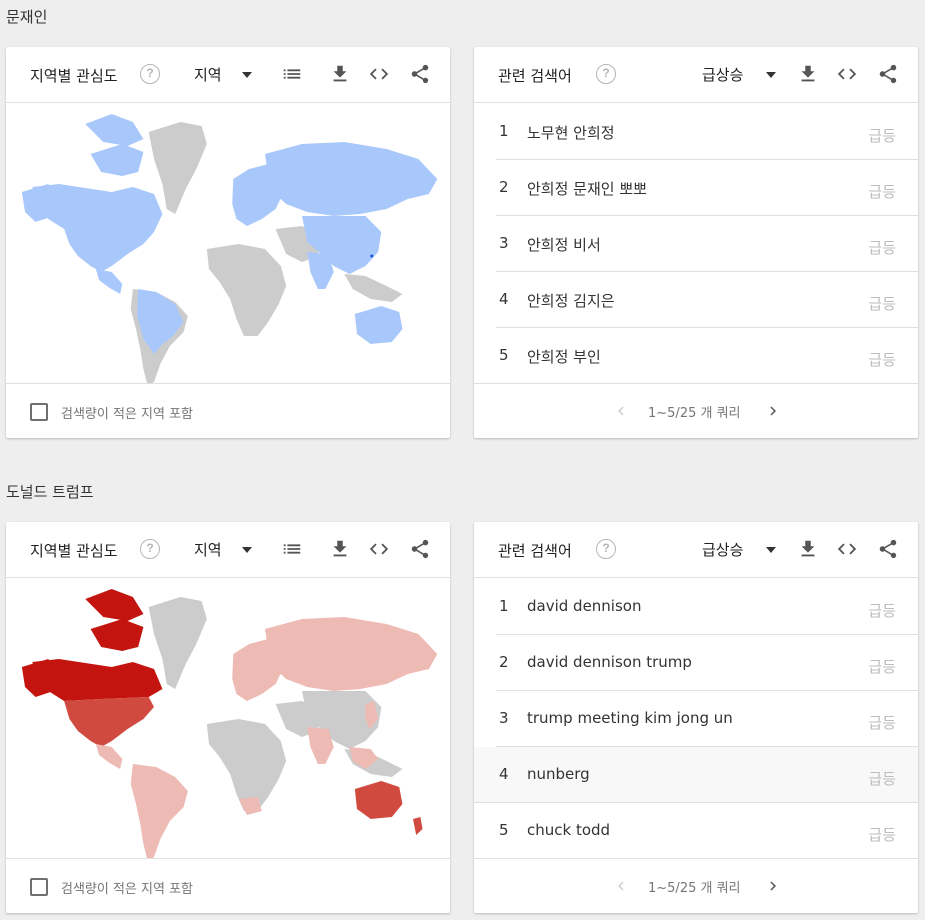 This screenshot has width=925, height=920. What do you see at coordinates (97, 680) in the screenshot?
I see `map-region-canada` at bounding box center [97, 680].